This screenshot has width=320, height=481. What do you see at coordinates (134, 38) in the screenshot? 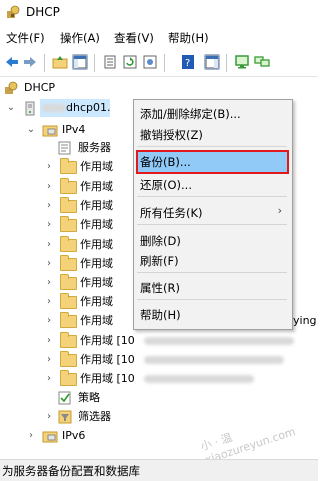
I see `menu-view: 查看(V)` at bounding box center [134, 38].